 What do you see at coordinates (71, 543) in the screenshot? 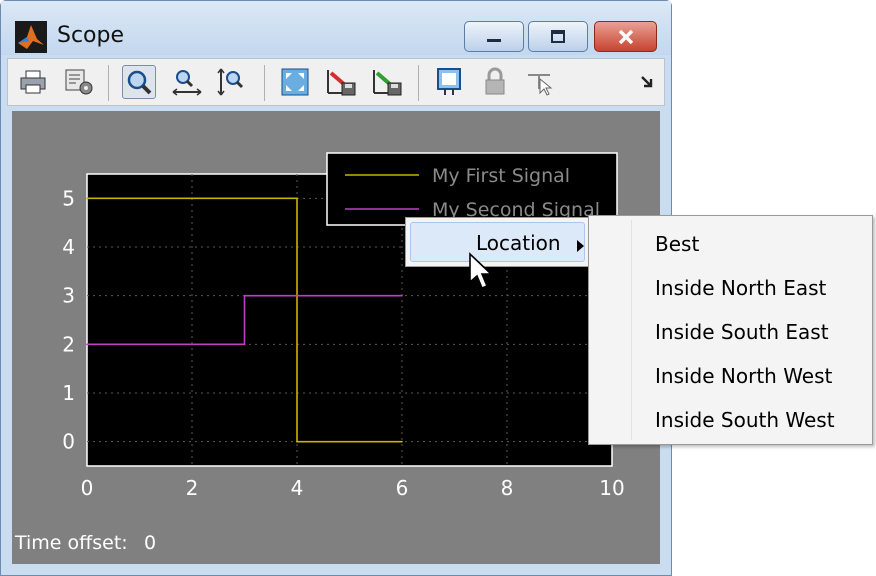
I see `time-offset-label: Time offset:` at bounding box center [71, 543].